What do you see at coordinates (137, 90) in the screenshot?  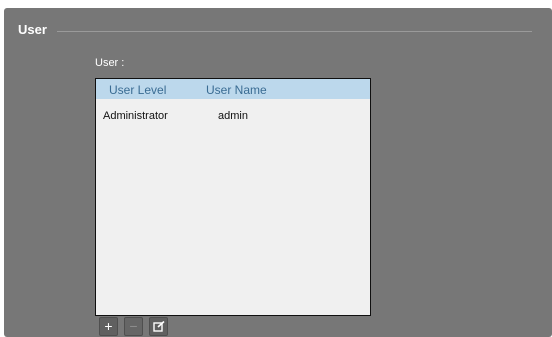 I see `column-header-user-level: User Level` at bounding box center [137, 90].